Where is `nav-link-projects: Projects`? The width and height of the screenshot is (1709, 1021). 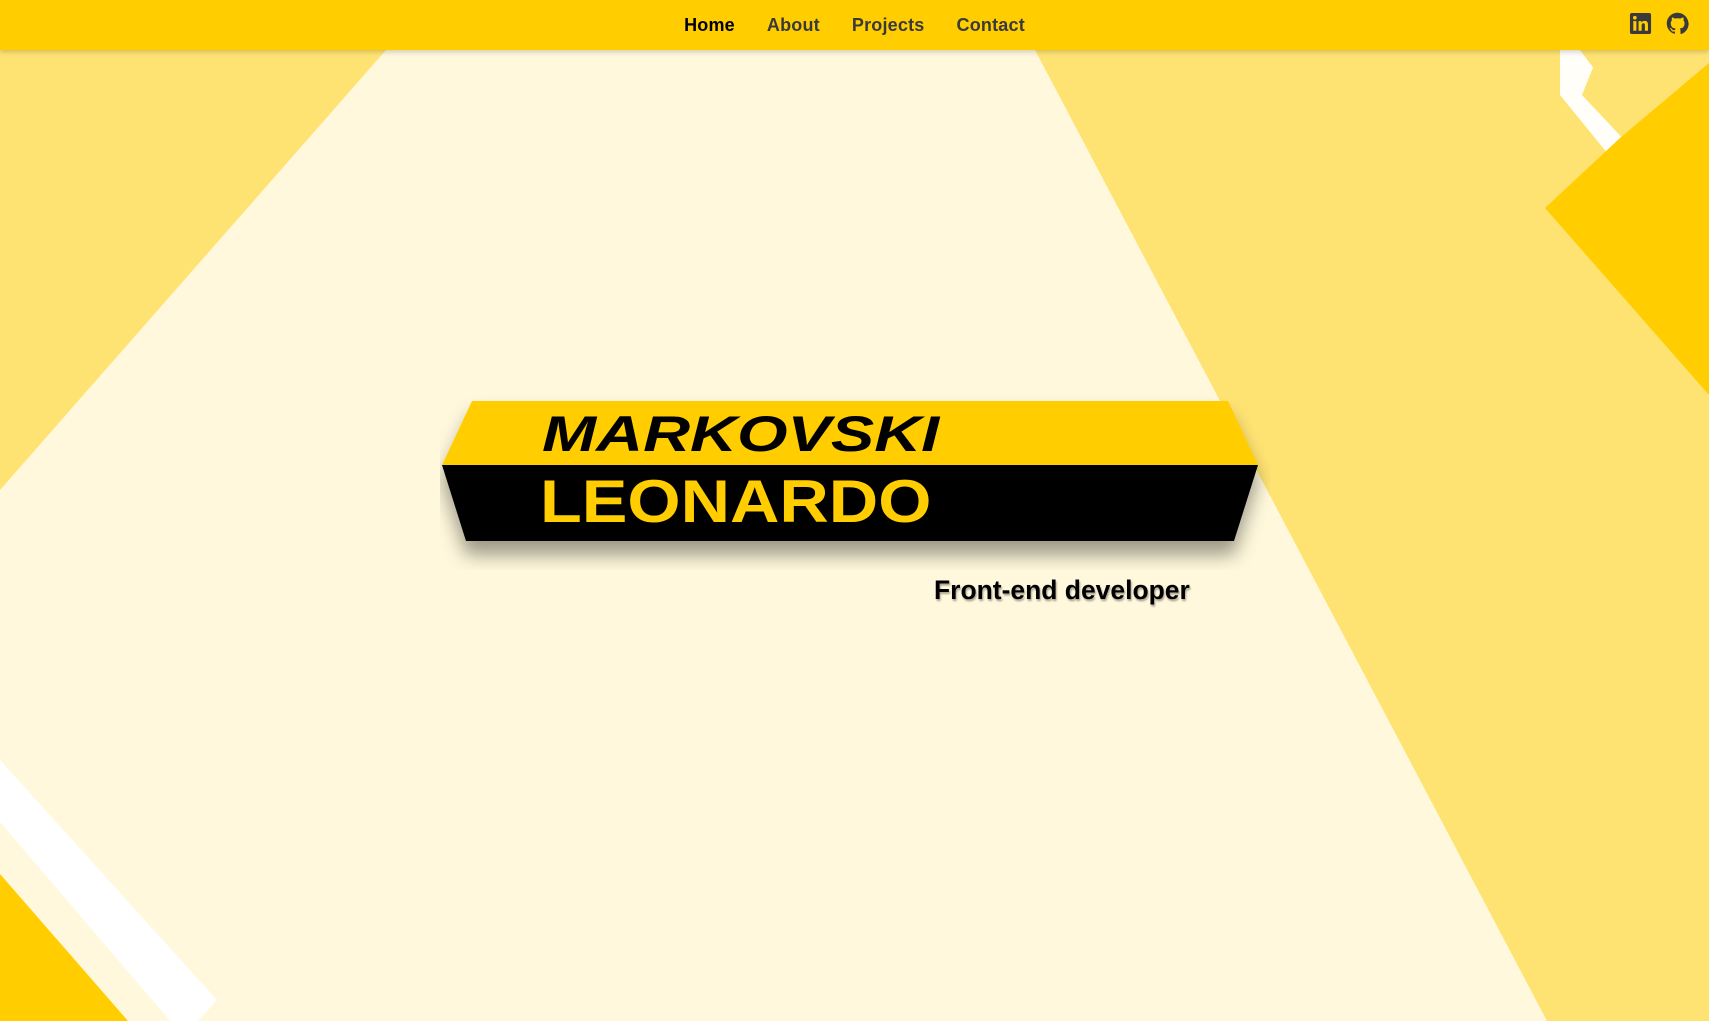 nav-link-projects: Projects is located at coordinates (888, 25).